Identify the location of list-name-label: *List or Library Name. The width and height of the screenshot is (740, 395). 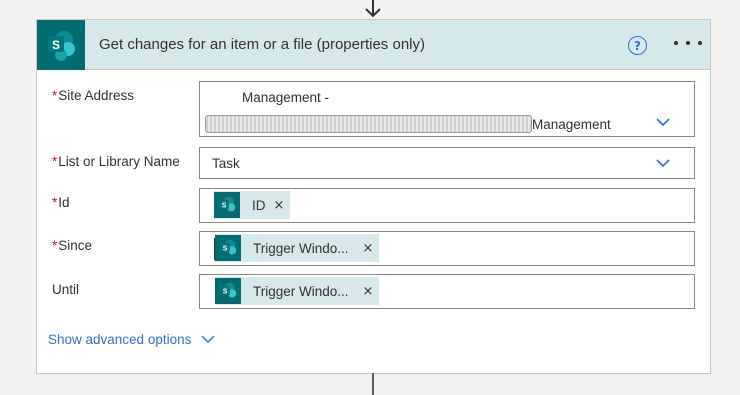
(116, 161).